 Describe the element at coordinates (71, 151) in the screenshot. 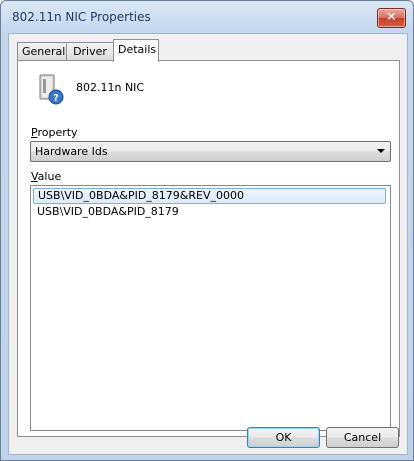

I see `property-selected-value: Hardware Ids` at that location.